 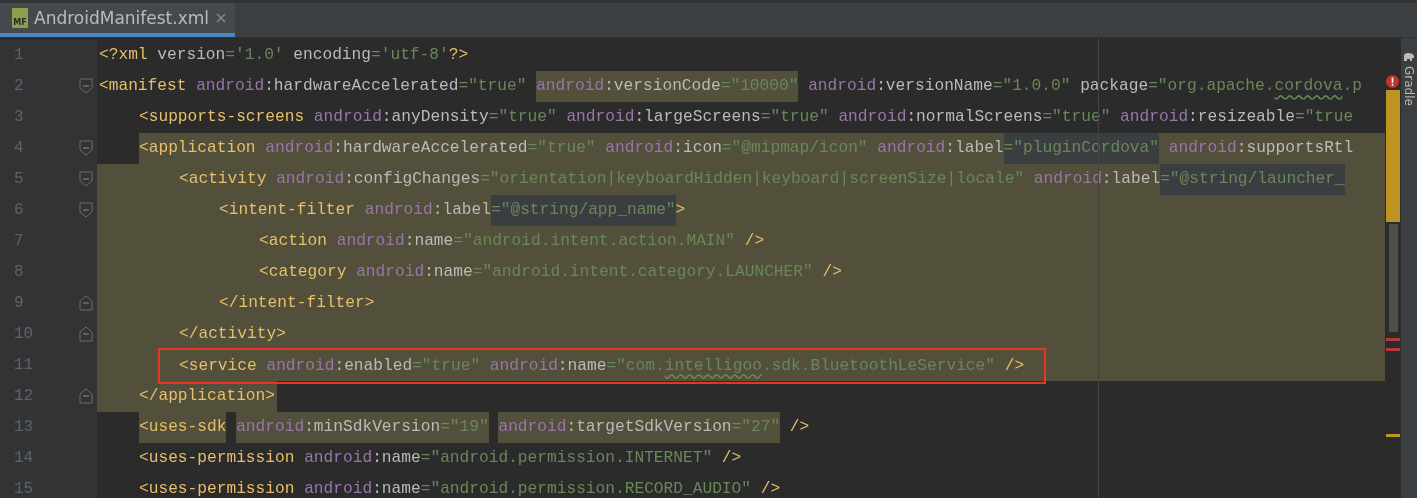 What do you see at coordinates (1252, 179) in the screenshot?
I see `attribute-value: ="@string/launcher_` at bounding box center [1252, 179].